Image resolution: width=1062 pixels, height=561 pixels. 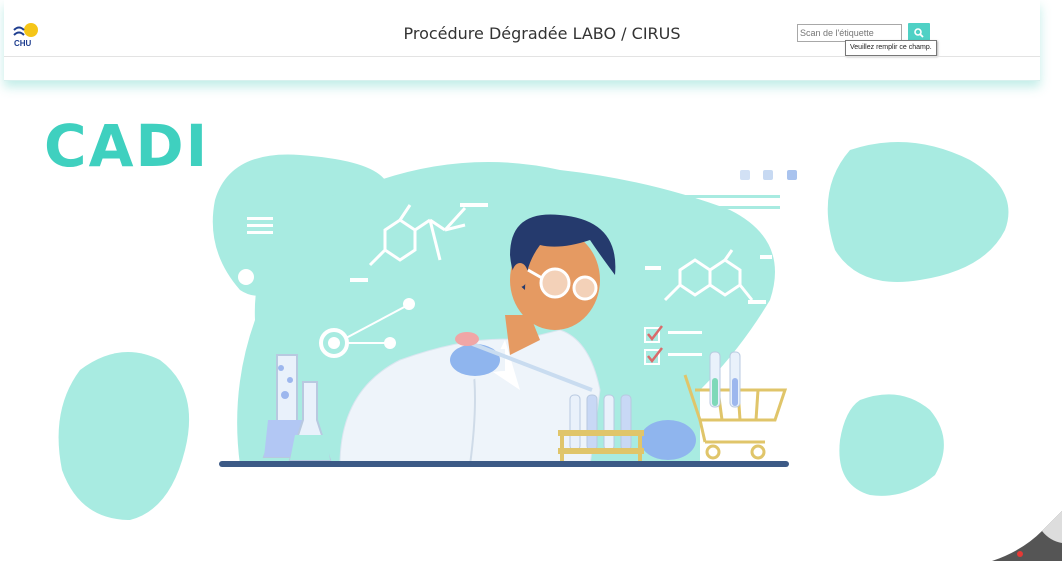 What do you see at coordinates (124, 436) in the screenshot?
I see `blob-left-bottom` at bounding box center [124, 436].